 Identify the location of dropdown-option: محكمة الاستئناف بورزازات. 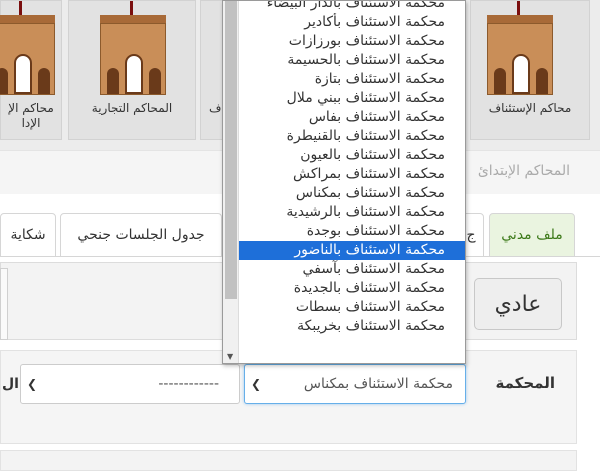
(352, 41).